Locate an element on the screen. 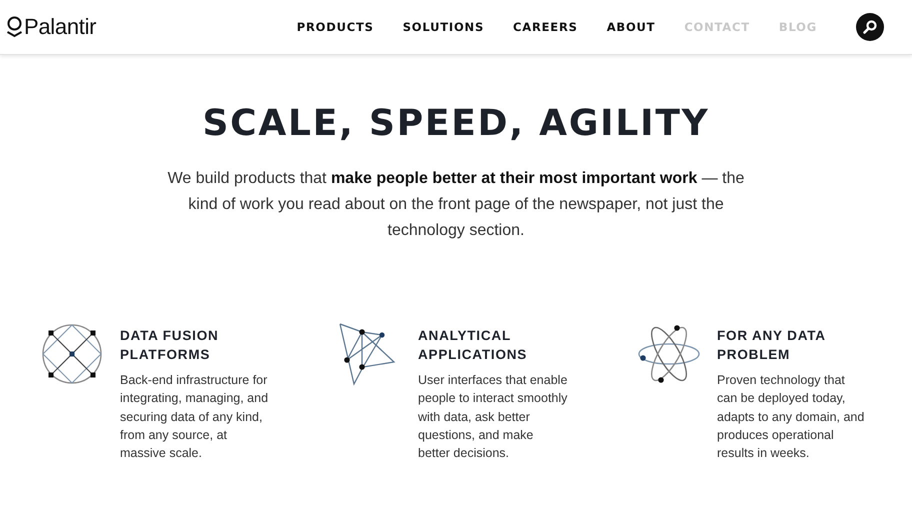 The width and height of the screenshot is (912, 512). circle-grid-icon is located at coordinates (72, 354).